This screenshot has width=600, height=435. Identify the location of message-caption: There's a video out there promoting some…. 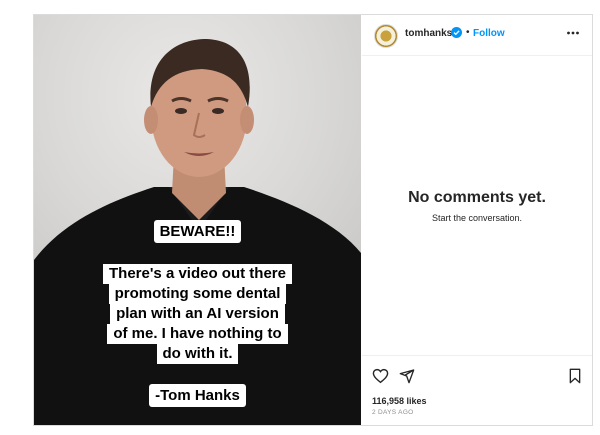
(197, 314).